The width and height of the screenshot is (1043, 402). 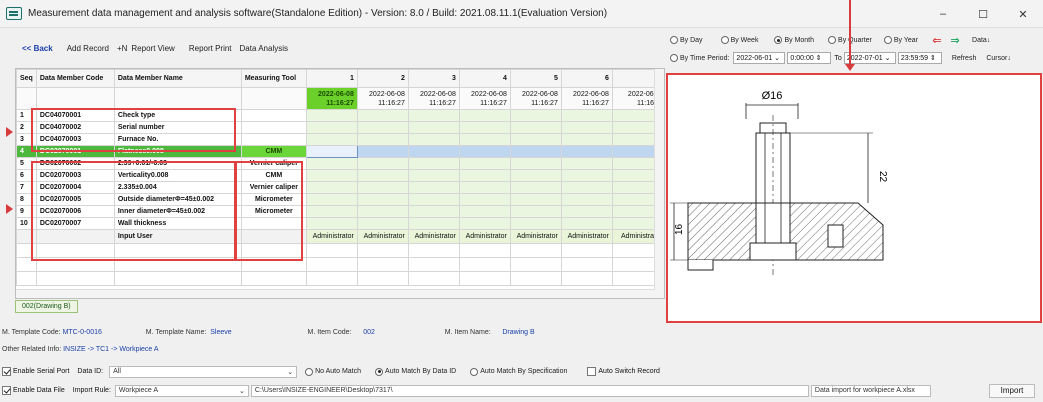 I want to click on from-date-picker: 2022-06-01 ⌄, so click(x=759, y=58).